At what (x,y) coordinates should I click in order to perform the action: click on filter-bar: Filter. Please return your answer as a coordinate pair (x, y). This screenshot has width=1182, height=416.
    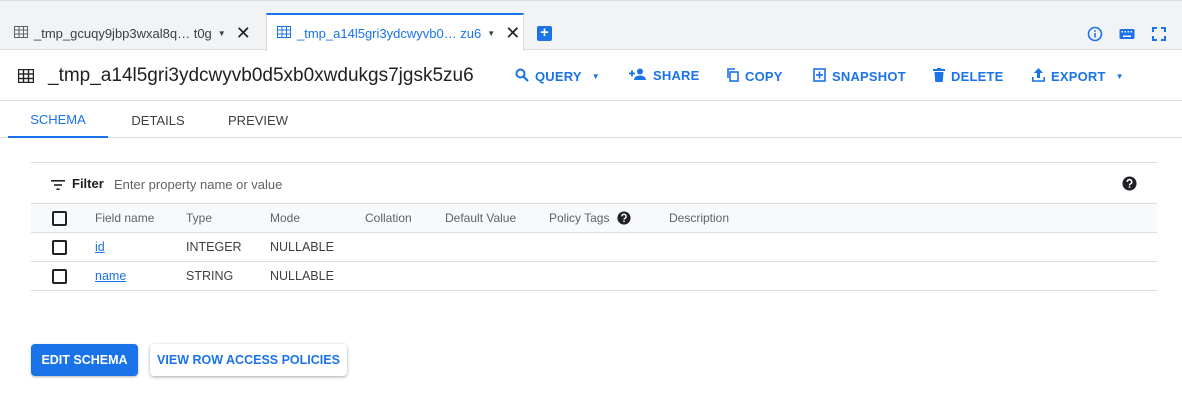
    Looking at the image, I should click on (594, 183).